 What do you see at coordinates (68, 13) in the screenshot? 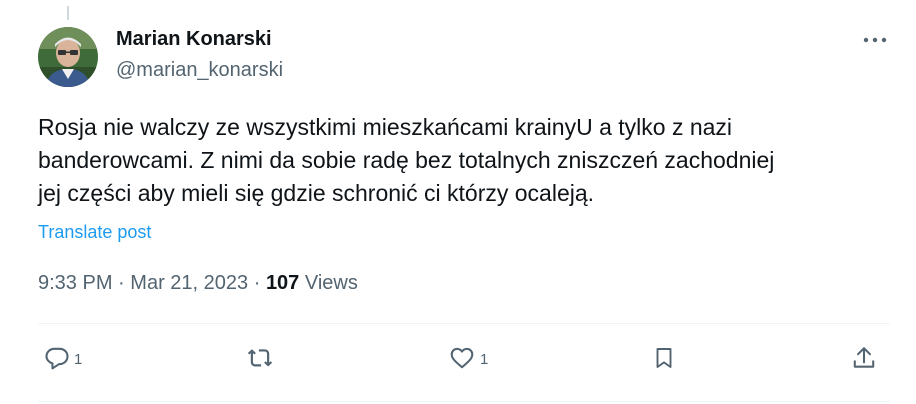
I see `thread-connector-line` at bounding box center [68, 13].